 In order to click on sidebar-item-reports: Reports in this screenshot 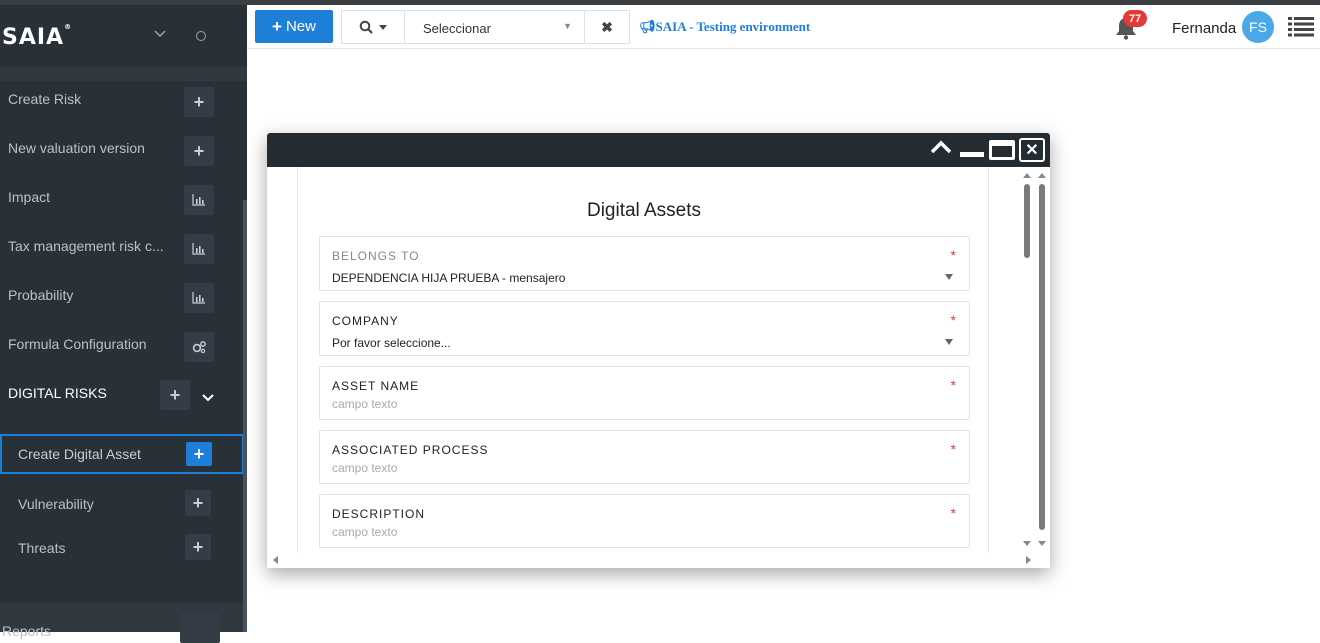, I will do `click(121, 623)`.